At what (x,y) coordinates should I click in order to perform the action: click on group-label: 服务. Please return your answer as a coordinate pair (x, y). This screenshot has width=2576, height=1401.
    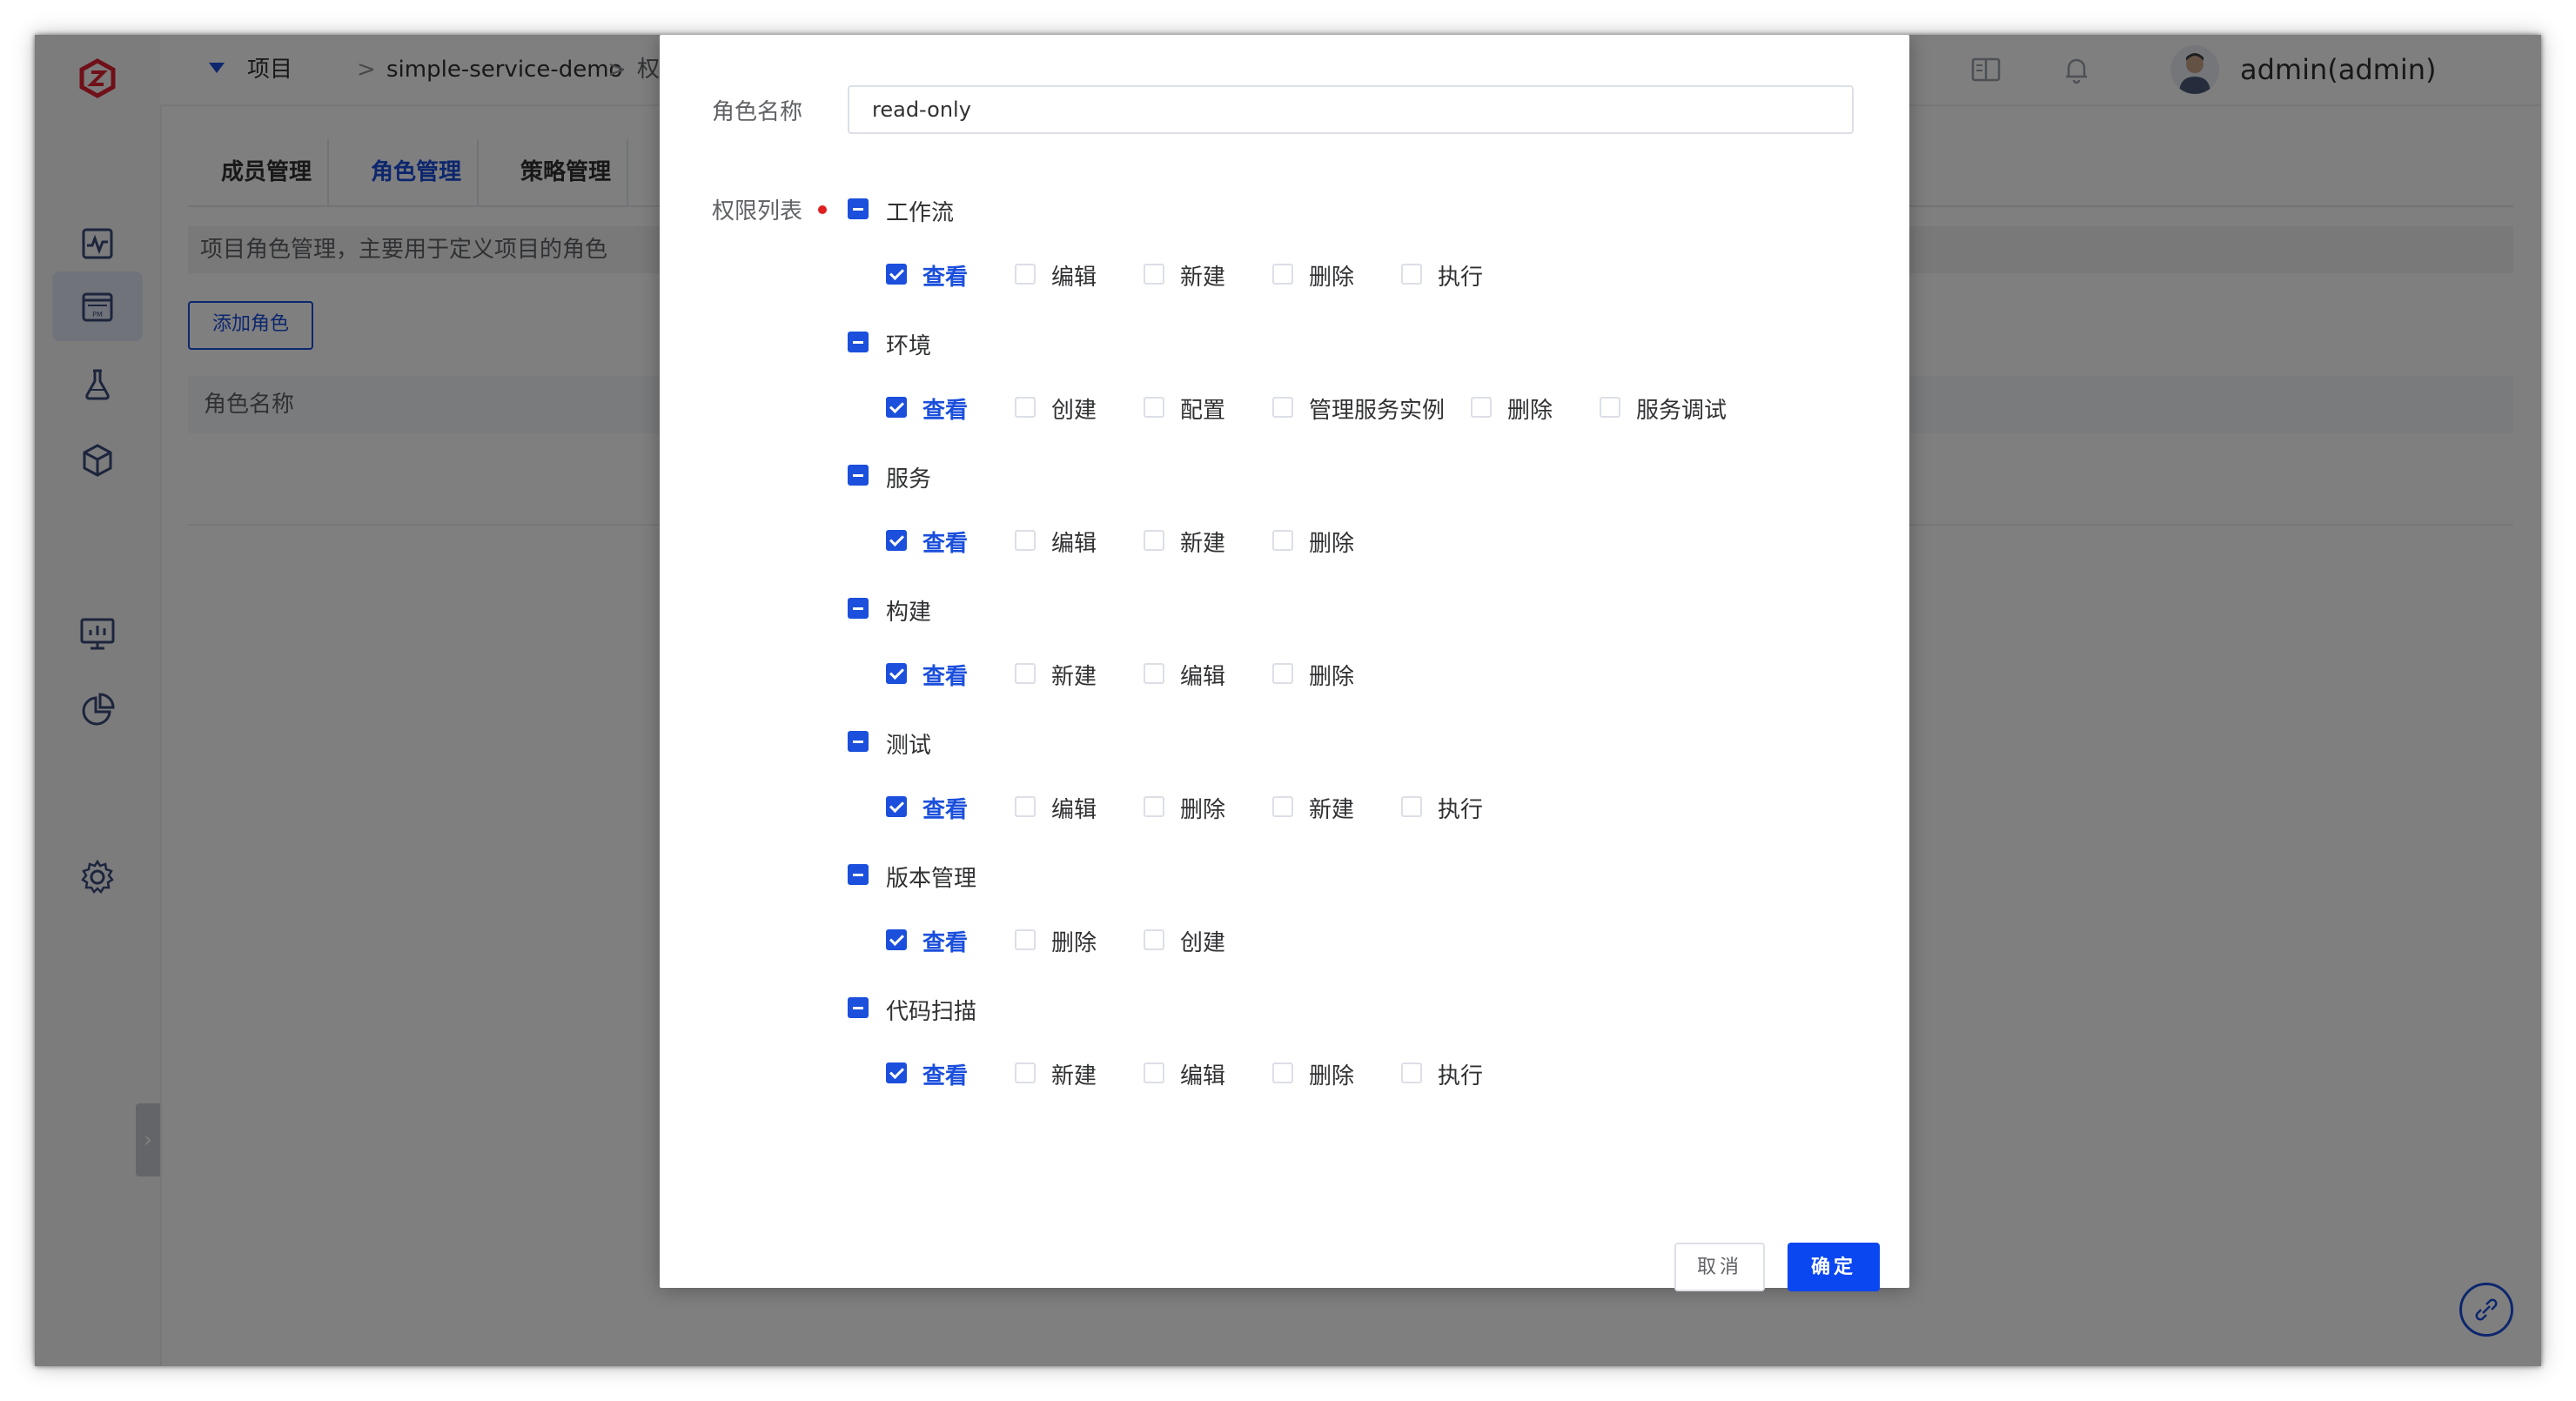
    Looking at the image, I should click on (909, 480).